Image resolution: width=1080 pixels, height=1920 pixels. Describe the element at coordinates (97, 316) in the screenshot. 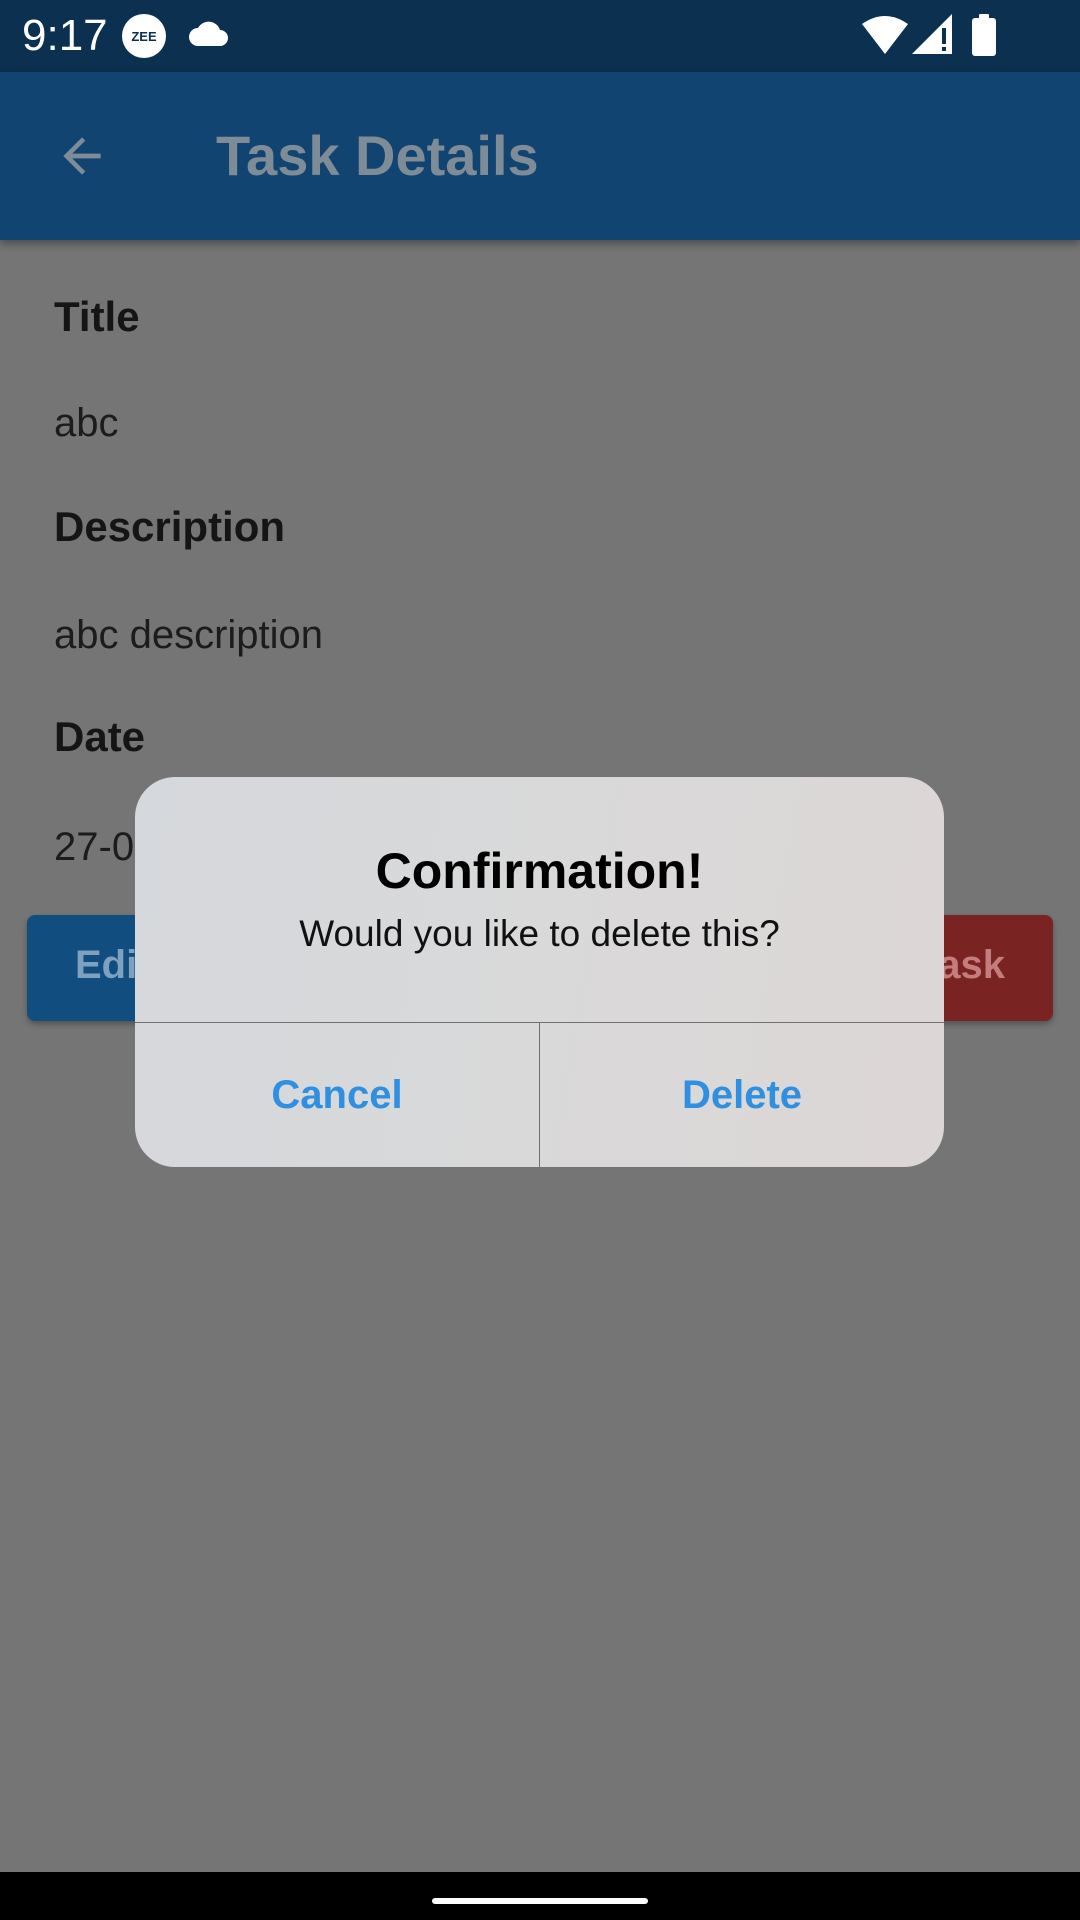

I see `title-label: Title` at that location.